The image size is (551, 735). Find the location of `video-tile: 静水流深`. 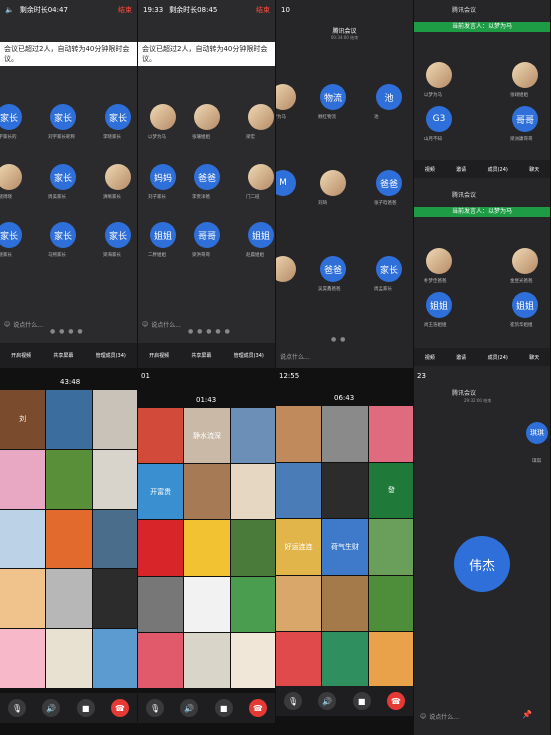

video-tile: 静水流深 is located at coordinates (207, 436).